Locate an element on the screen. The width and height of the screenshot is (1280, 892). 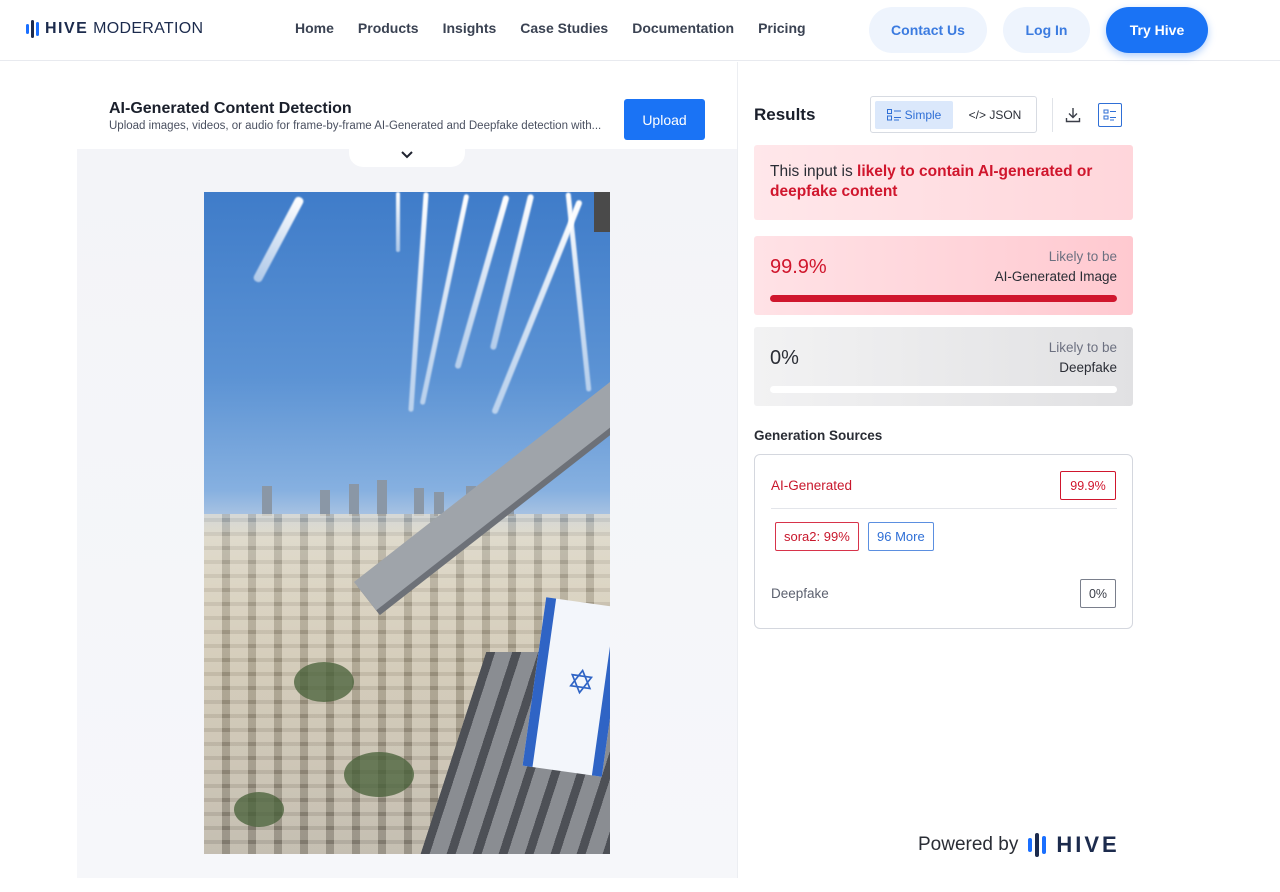
nav-pricing: Pricing is located at coordinates (781, 28).